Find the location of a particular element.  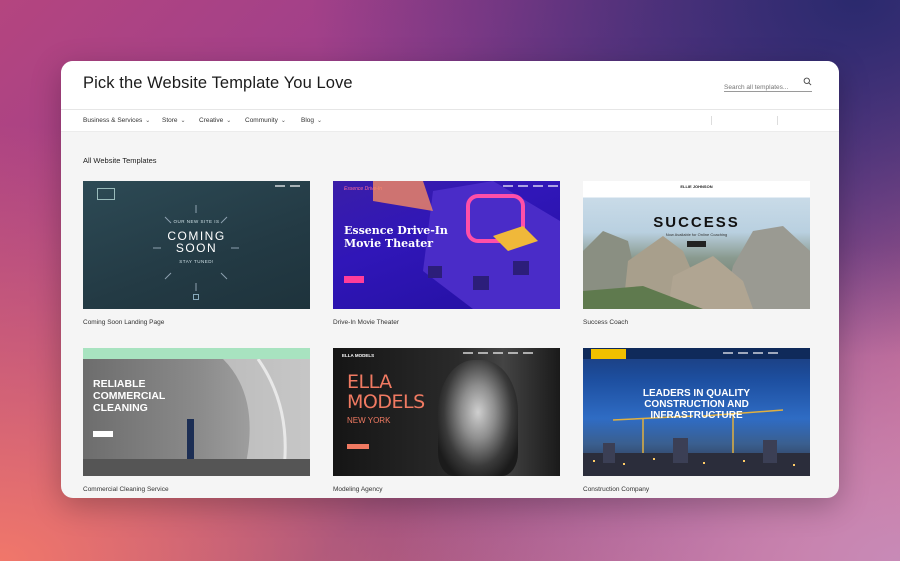

template-name: Commercial Cleaning Service is located at coordinates (126, 489).